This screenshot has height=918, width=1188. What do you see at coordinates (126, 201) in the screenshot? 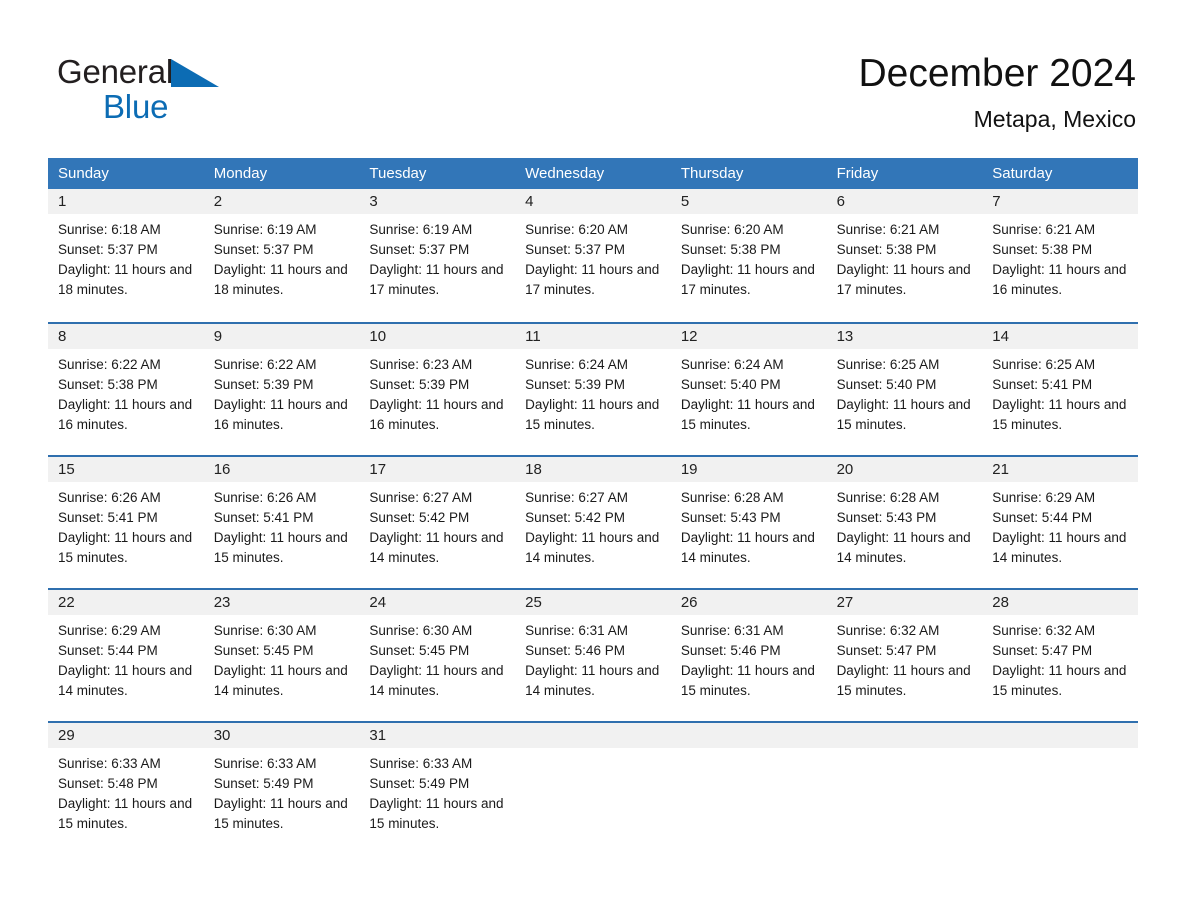
I see `day-number: 1` at bounding box center [126, 201].